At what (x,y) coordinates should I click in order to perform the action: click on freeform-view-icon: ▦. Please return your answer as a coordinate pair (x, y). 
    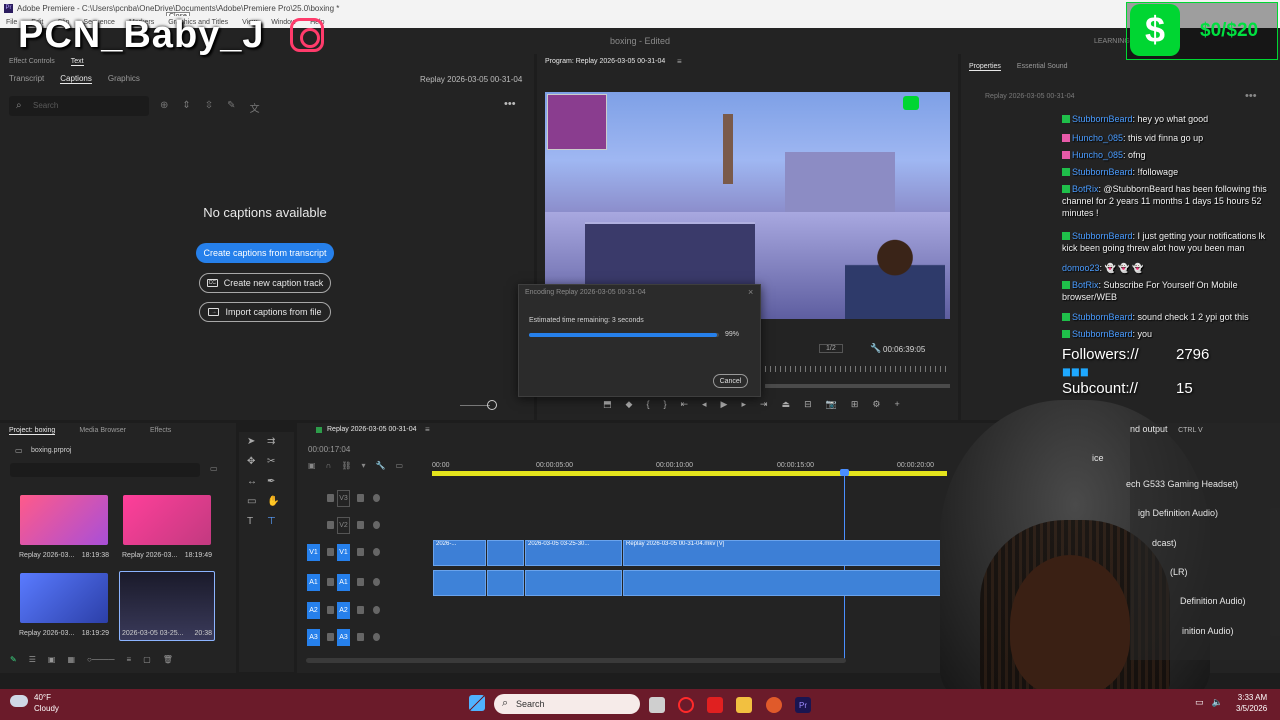
    Looking at the image, I should click on (71, 659).